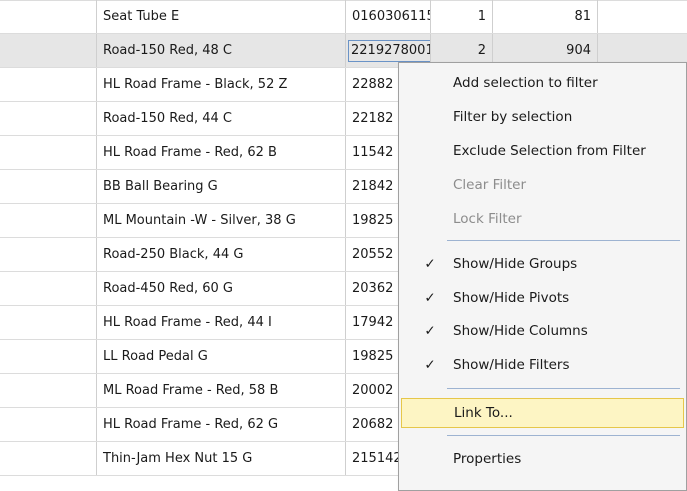 This screenshot has height=491, width=687. What do you see at coordinates (221, 16) in the screenshot?
I see `name-cell: Seat Tube E` at bounding box center [221, 16].